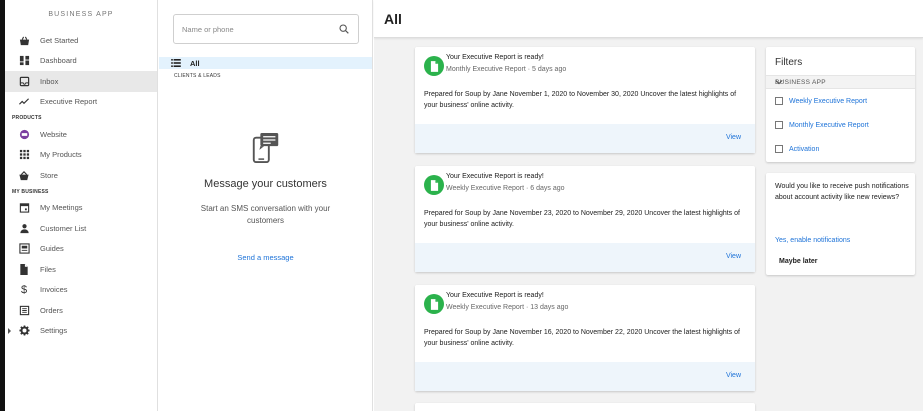 The height and width of the screenshot is (411, 923). What do you see at coordinates (24, 208) in the screenshot?
I see `calendar-icon` at bounding box center [24, 208].